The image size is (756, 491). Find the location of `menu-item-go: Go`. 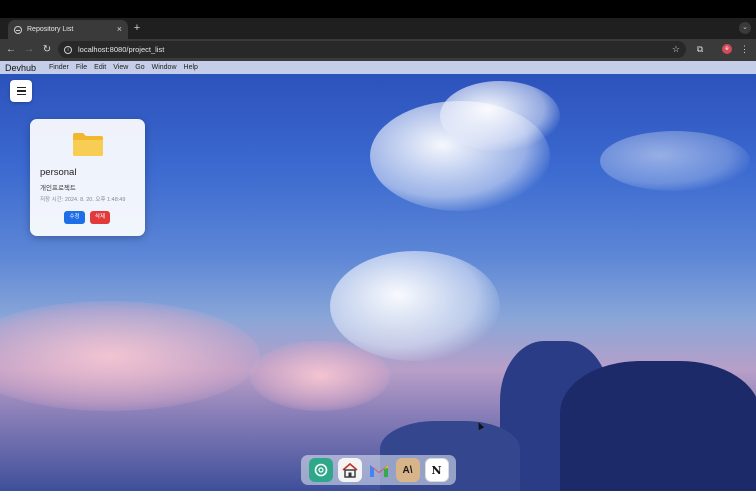

menu-item-go: Go is located at coordinates (139, 67).